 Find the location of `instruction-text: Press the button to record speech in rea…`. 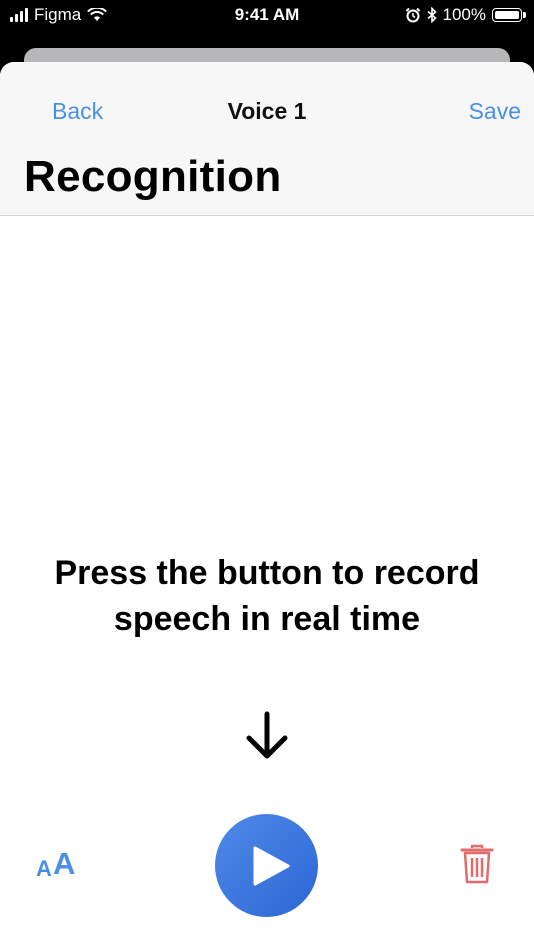

instruction-text: Press the button to record speech in rea… is located at coordinates (267, 596).